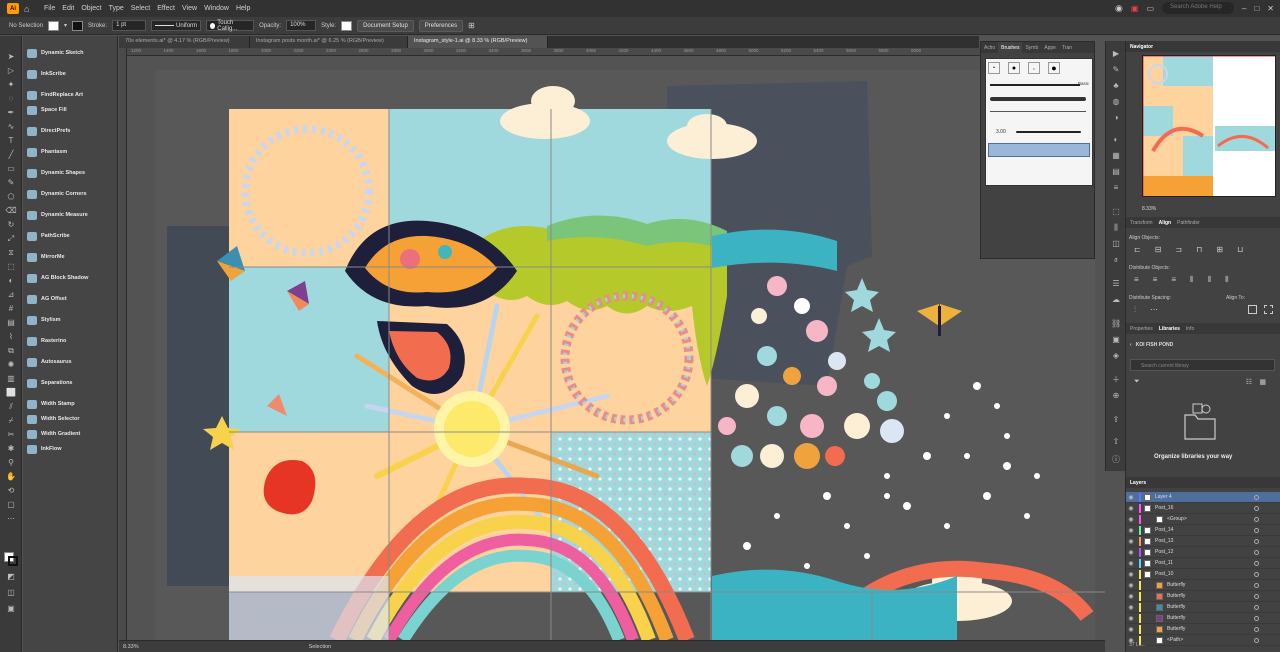  What do you see at coordinates (1141, 329) in the screenshot?
I see `tab-properties: Properties` at bounding box center [1141, 329].